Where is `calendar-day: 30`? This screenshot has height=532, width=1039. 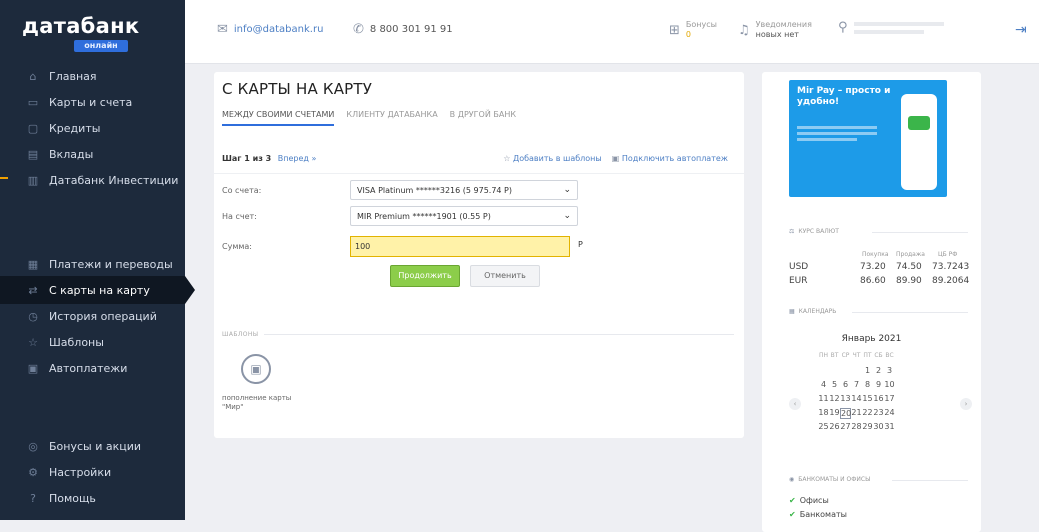 calendar-day: 30 is located at coordinates (878, 426).